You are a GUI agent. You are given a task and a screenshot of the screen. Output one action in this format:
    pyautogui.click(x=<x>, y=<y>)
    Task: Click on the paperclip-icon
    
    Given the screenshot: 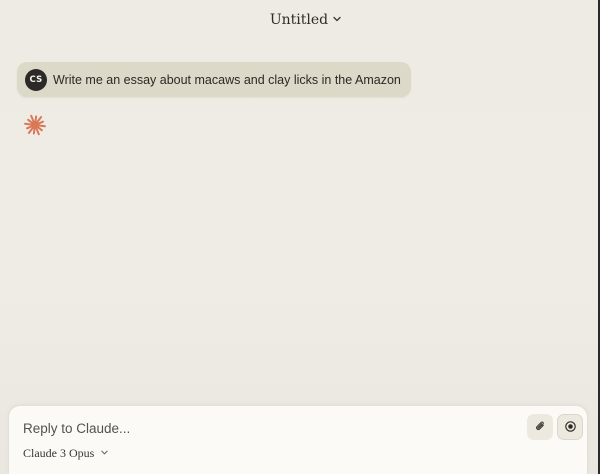 What is the action you would take?
    pyautogui.click(x=540, y=427)
    